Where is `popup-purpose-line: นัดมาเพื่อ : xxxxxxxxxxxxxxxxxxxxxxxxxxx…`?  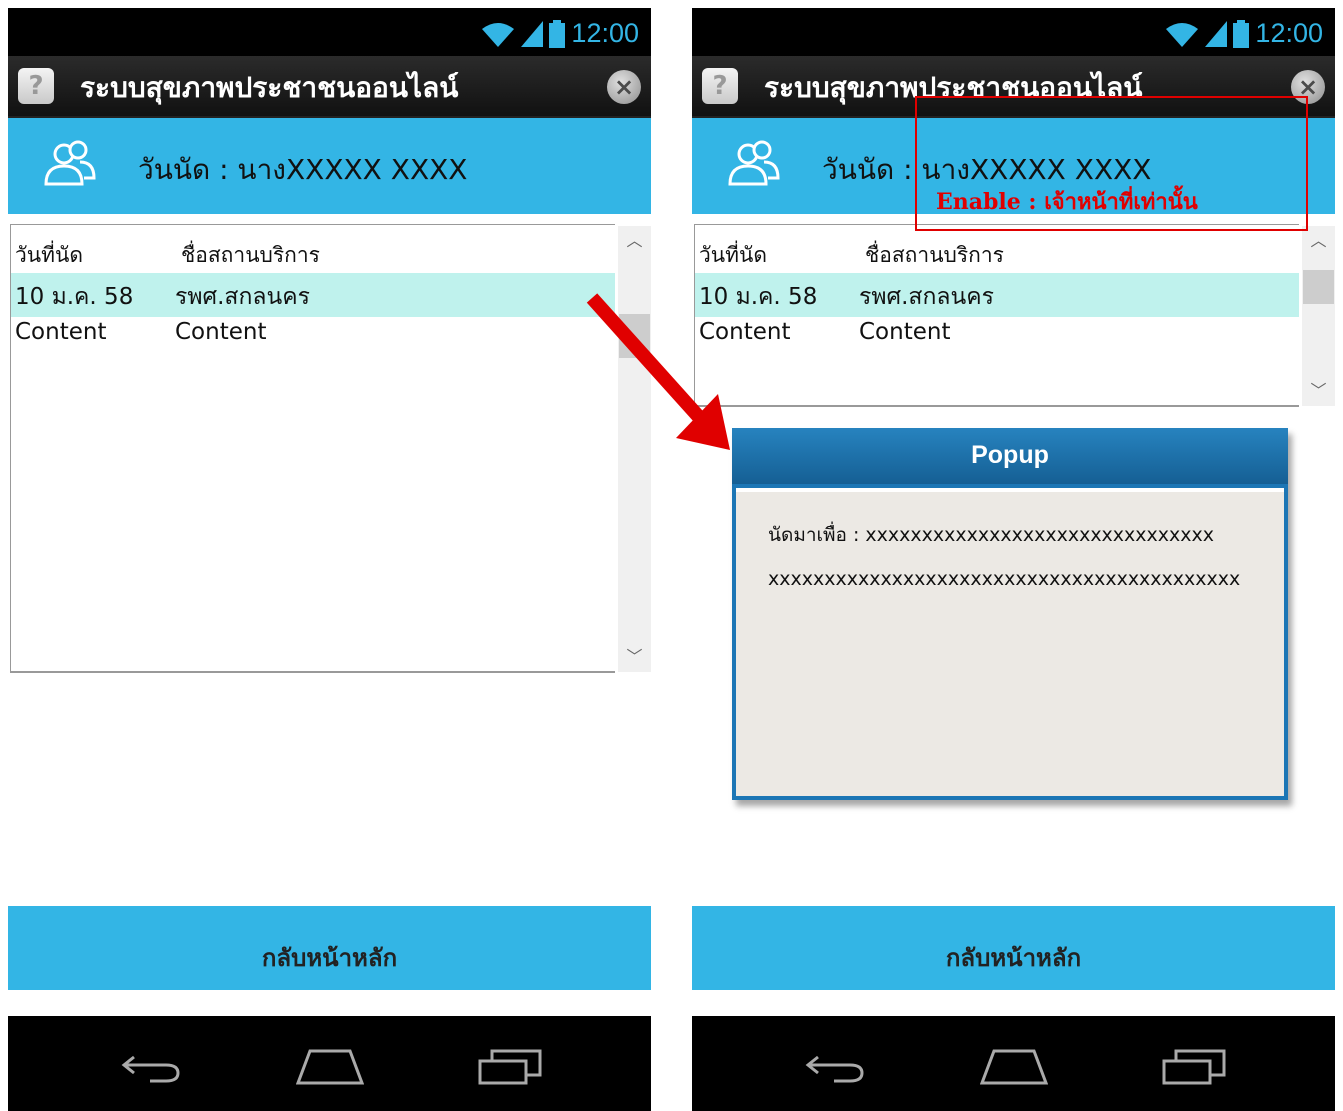 popup-purpose-line: นัดมาเพื่อ : xxxxxxxxxxxxxxxxxxxxxxxxxxx… is located at coordinates (991, 535).